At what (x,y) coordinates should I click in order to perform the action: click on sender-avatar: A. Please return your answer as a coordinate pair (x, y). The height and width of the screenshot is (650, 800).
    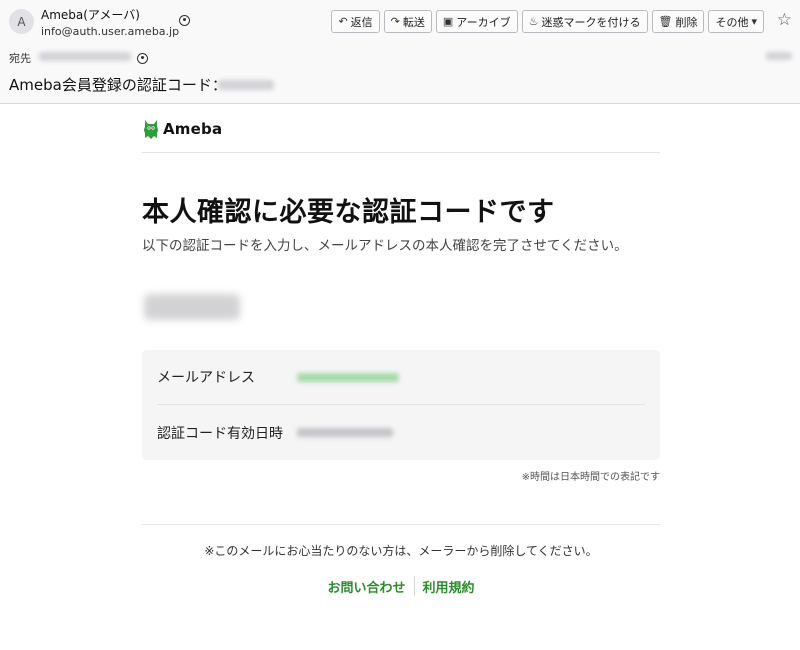
    Looking at the image, I should click on (21, 21).